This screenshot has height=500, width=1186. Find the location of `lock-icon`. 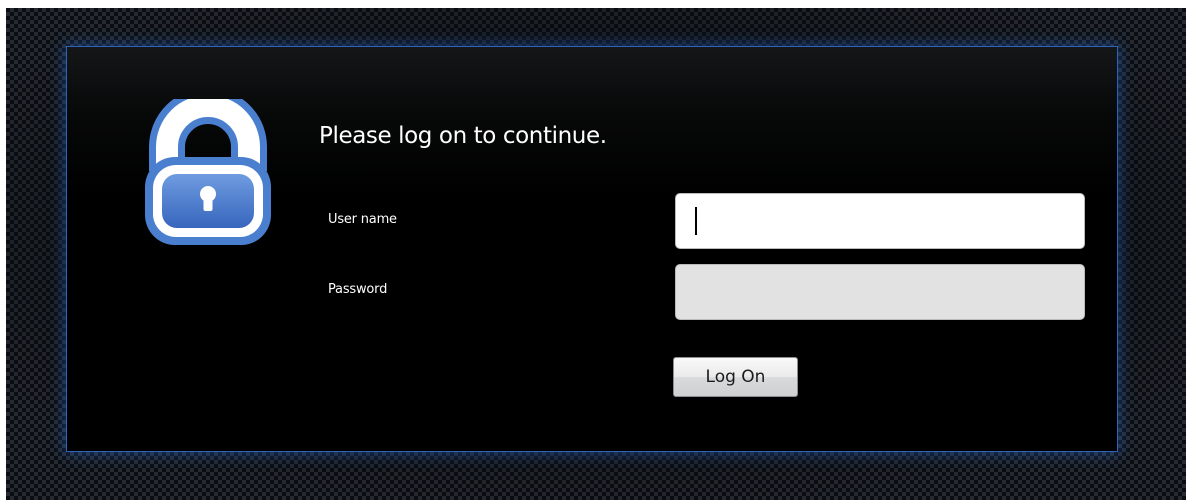

lock-icon is located at coordinates (208, 172).